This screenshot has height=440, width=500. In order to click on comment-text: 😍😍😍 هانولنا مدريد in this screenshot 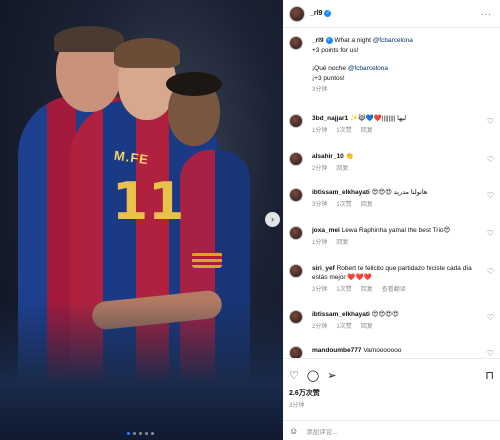, I will do `click(399, 192)`.